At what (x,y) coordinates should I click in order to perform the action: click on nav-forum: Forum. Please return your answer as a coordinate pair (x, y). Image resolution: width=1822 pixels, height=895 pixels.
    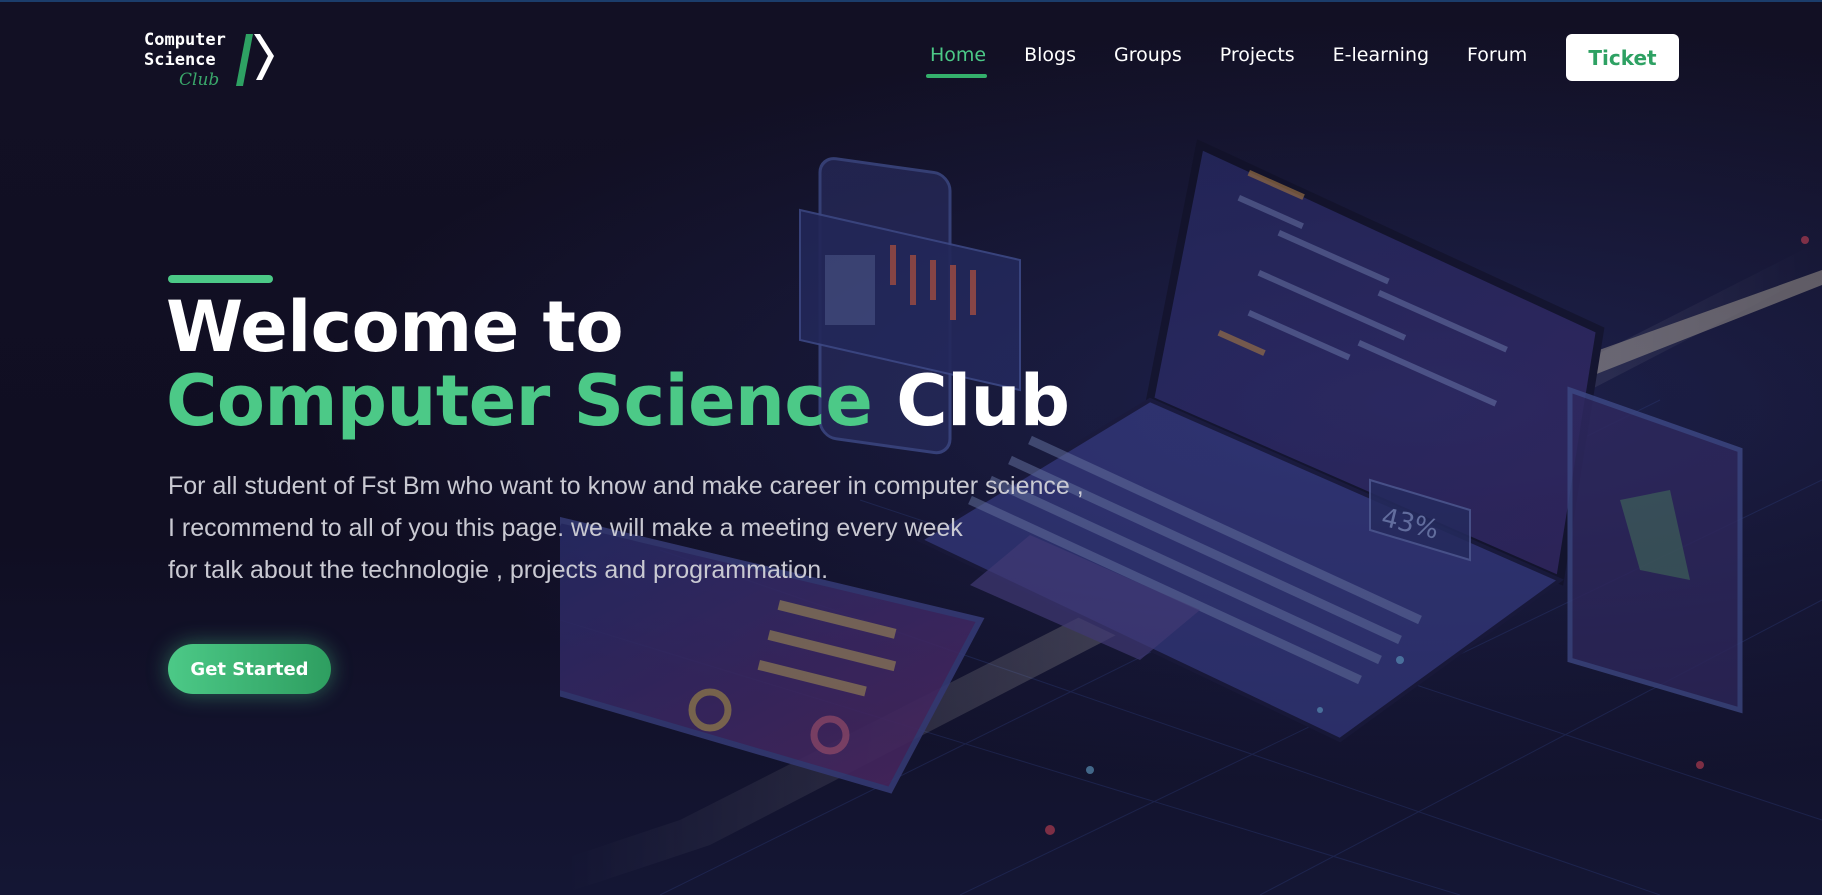
    Looking at the image, I should click on (1497, 55).